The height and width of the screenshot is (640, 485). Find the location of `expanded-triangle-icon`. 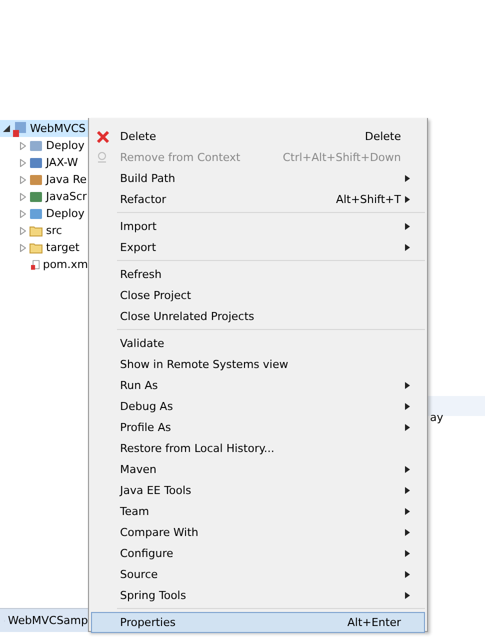

expanded-triangle-icon is located at coordinates (6, 128).